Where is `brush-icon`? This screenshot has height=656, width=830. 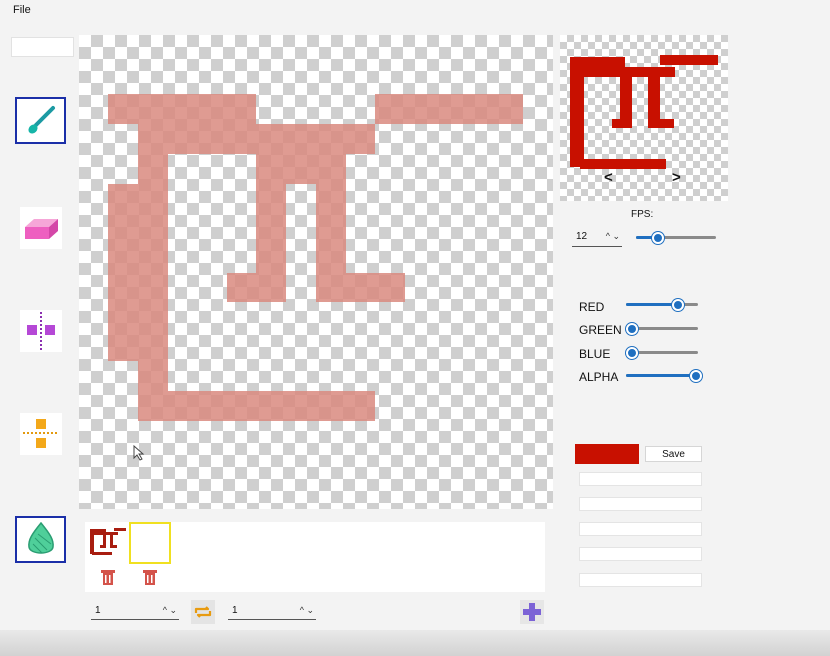 brush-icon is located at coordinates (41, 119).